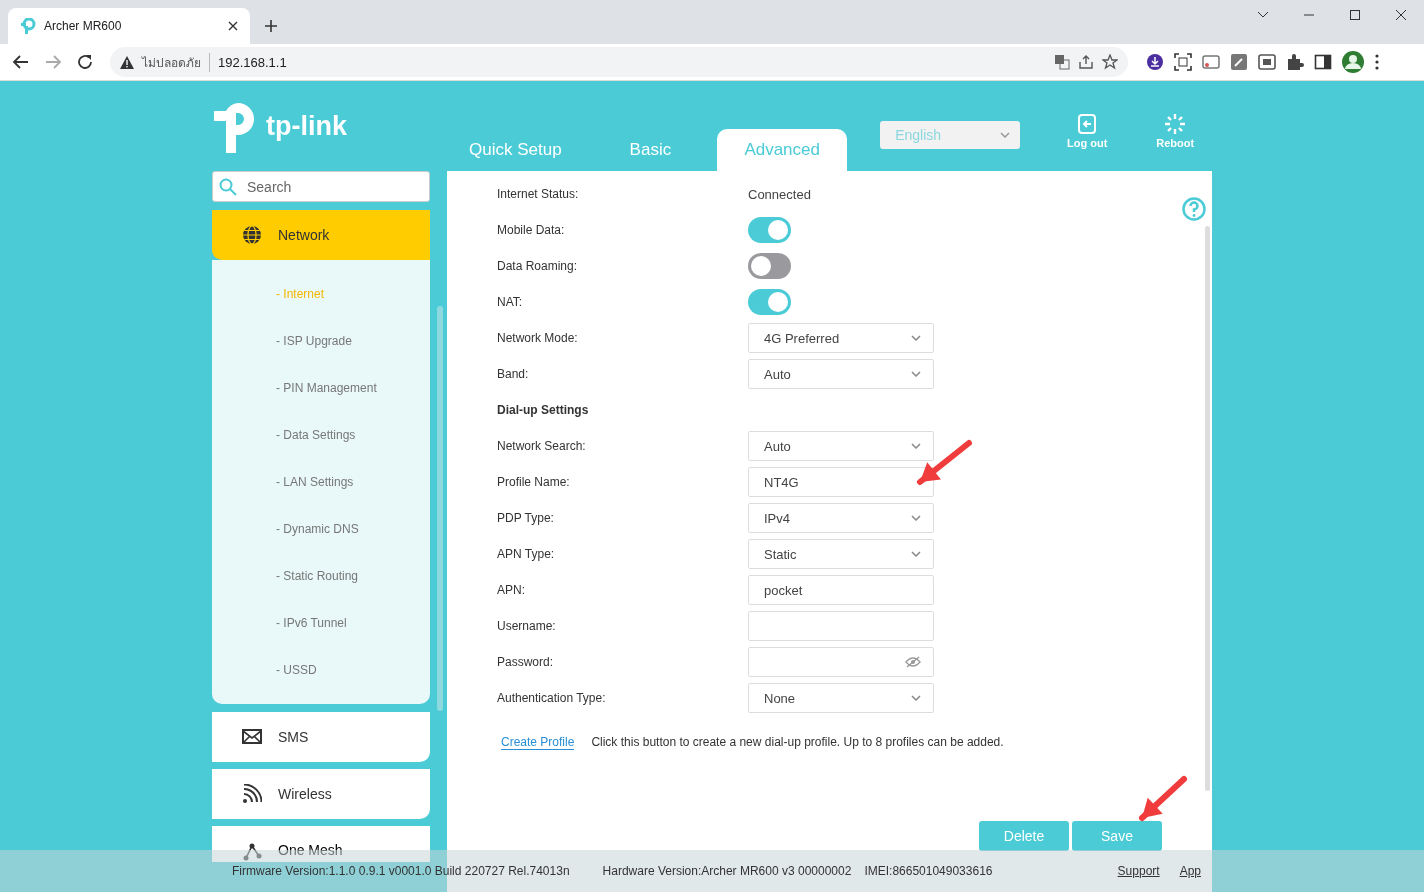 This screenshot has height=892, width=1424. What do you see at coordinates (321, 575) in the screenshot?
I see `submenu-item: - Static Routing` at bounding box center [321, 575].